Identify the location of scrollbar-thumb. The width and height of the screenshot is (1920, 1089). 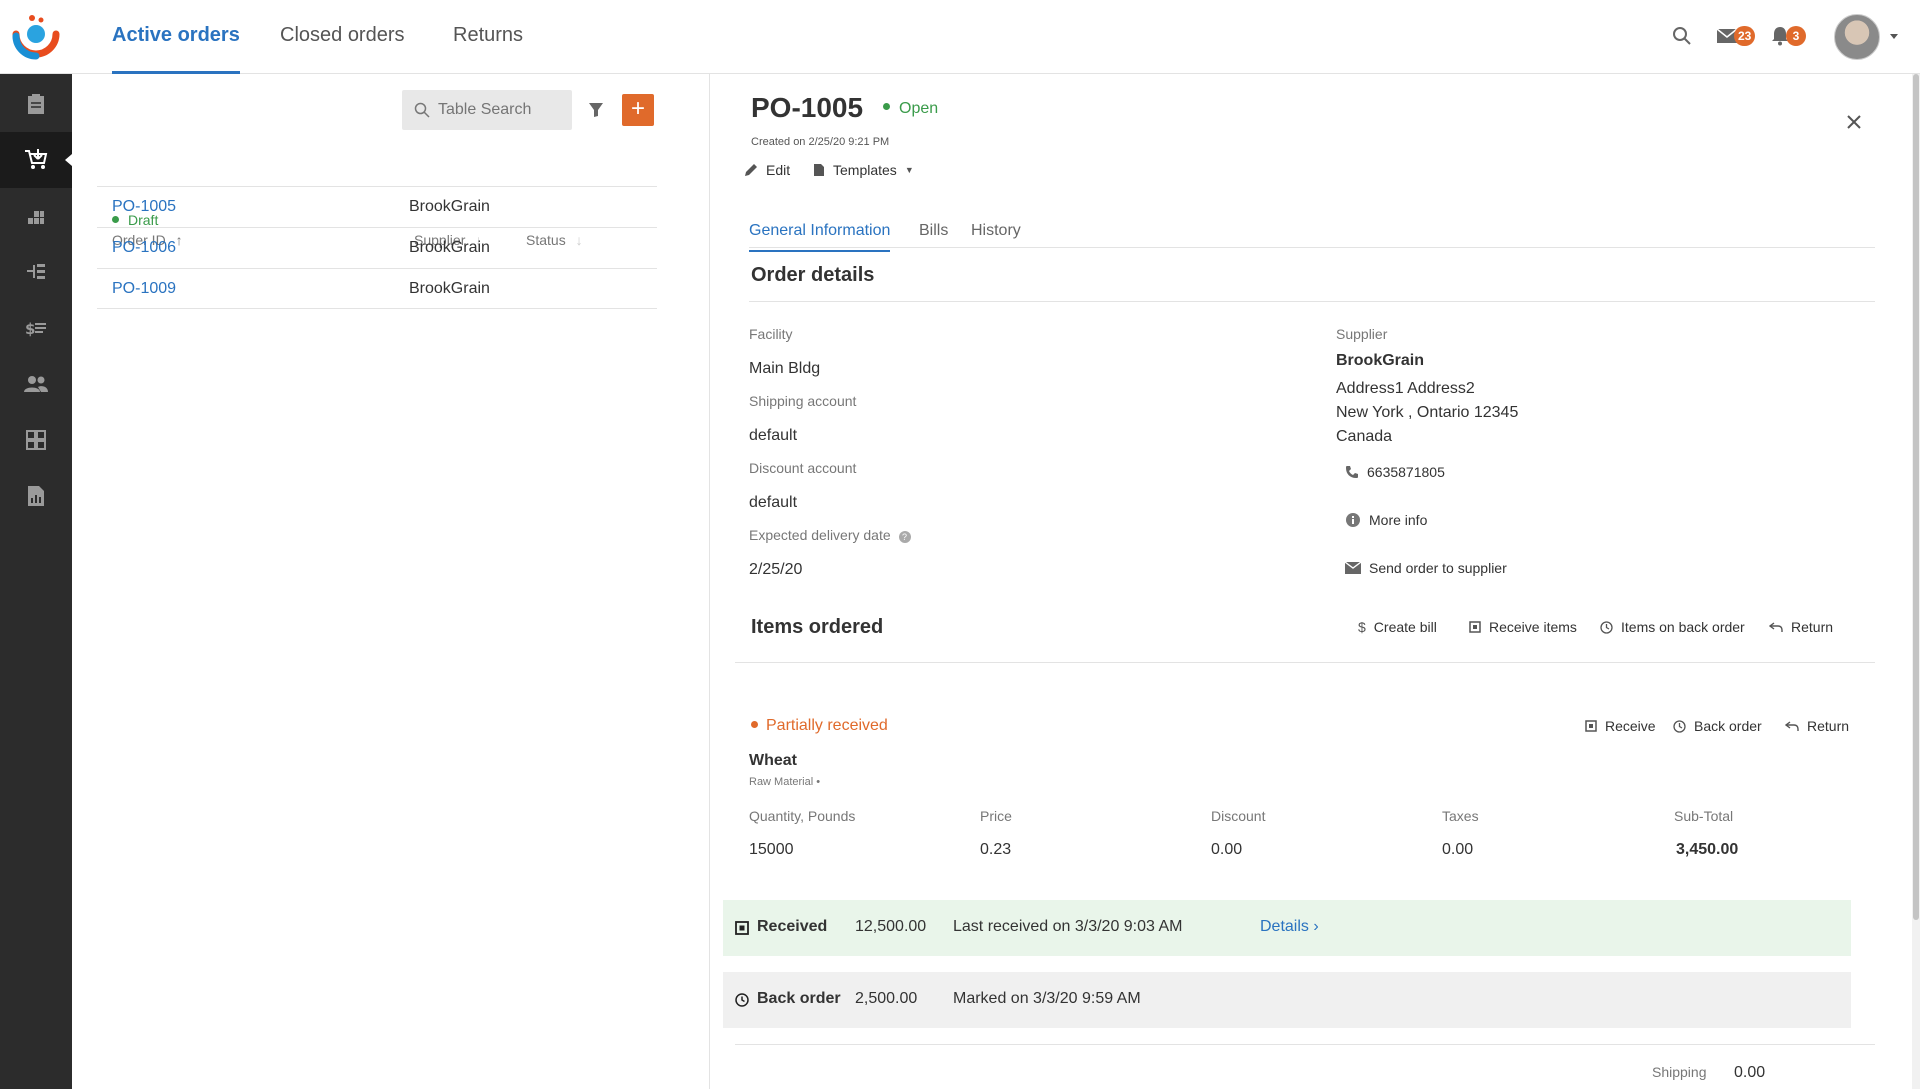
(1916, 497).